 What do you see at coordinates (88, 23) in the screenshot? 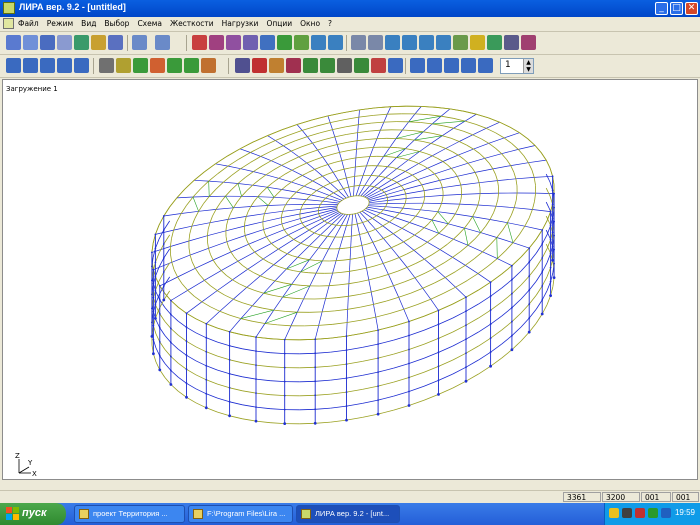
I see `menu-view: Вид` at bounding box center [88, 23].